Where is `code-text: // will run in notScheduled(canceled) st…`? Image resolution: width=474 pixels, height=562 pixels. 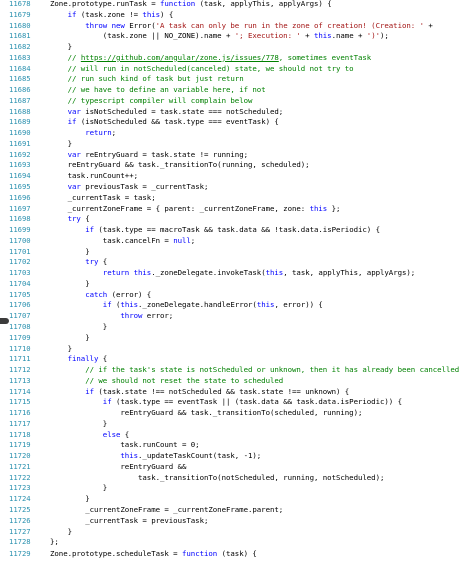
code-text: // will run in notScheduled(canceled) st… is located at coordinates (202, 69).